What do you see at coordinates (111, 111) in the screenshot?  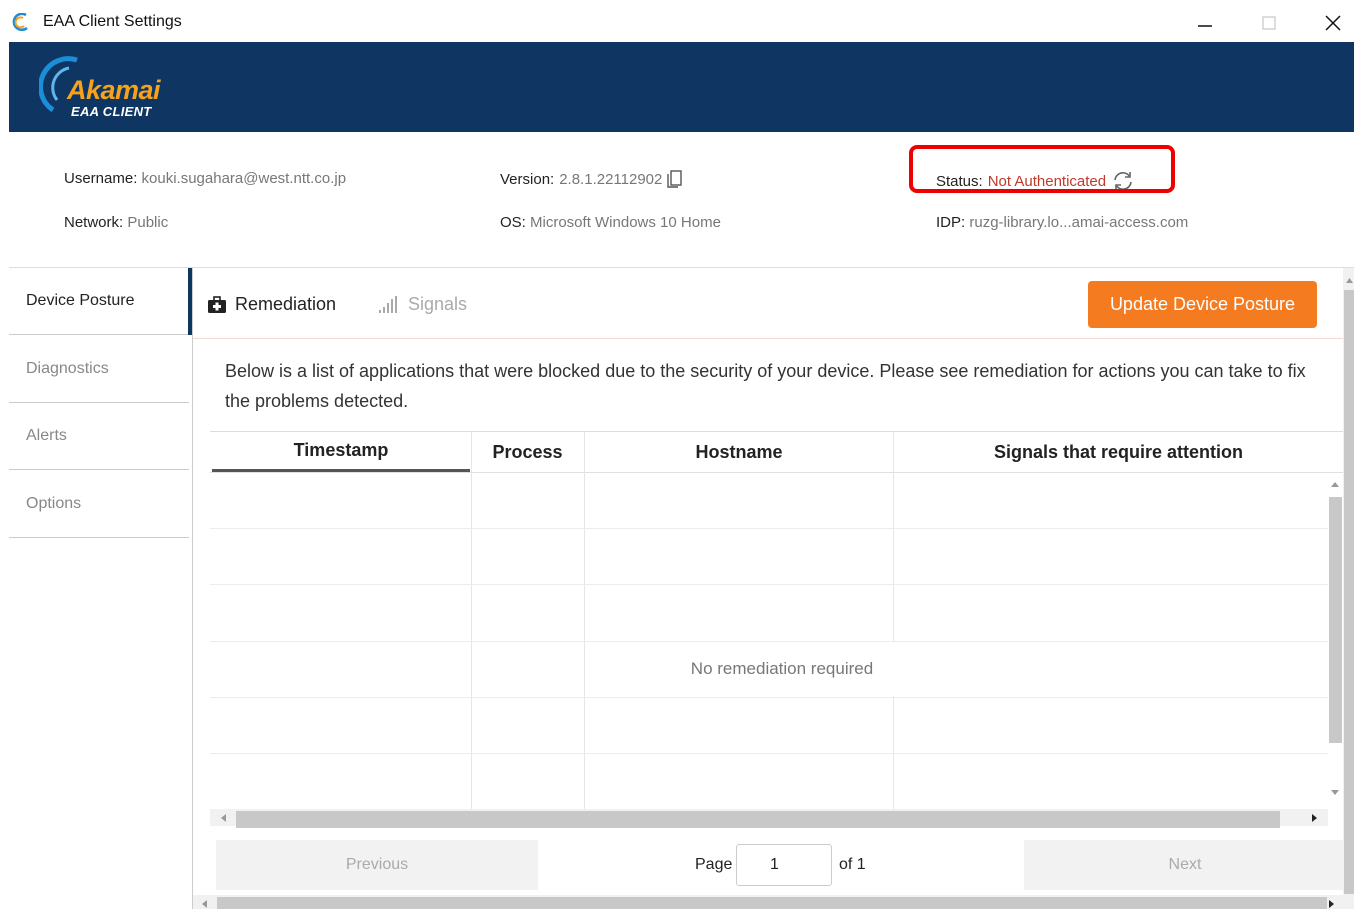 I see `brand-subtitle: EAA CLIENT` at bounding box center [111, 111].